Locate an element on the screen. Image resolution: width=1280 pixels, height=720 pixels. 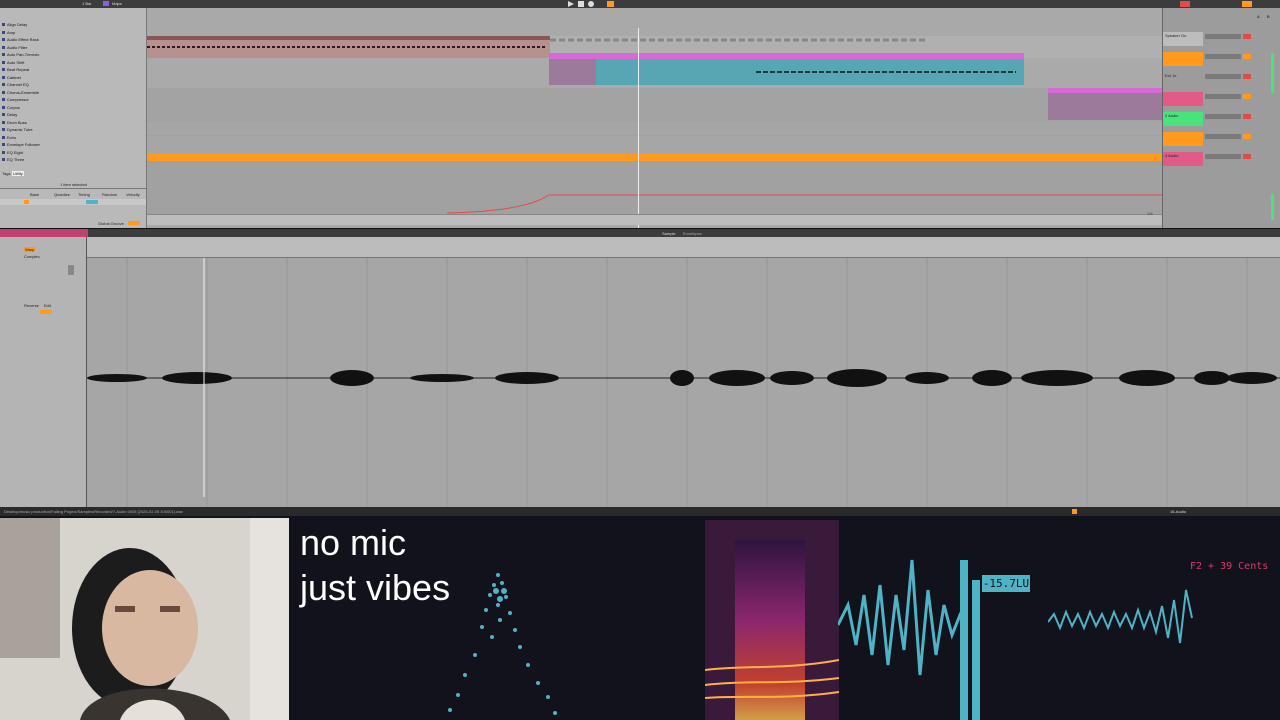
mixer-track-header: 4 Audio is located at coordinates (1183, 159).